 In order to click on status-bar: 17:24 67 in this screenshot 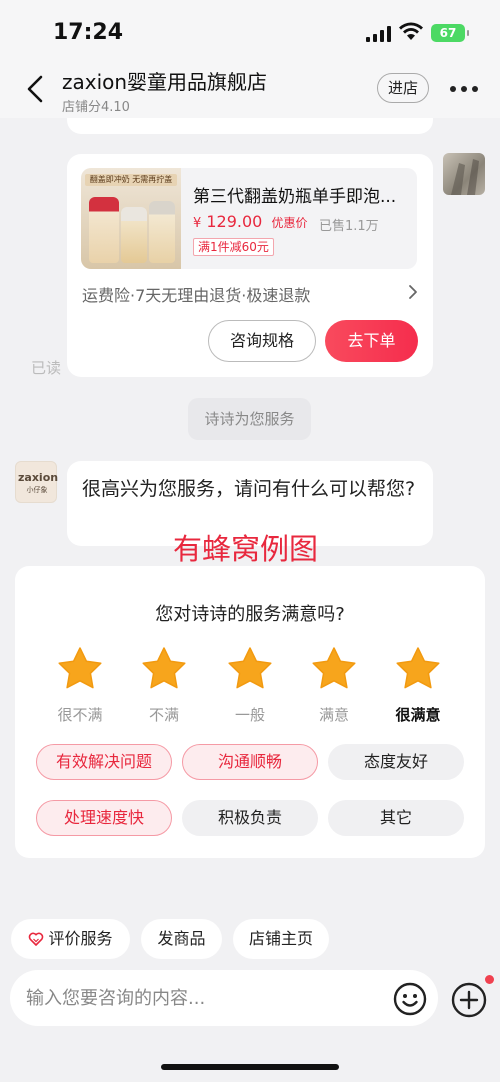, I will do `click(250, 30)`.